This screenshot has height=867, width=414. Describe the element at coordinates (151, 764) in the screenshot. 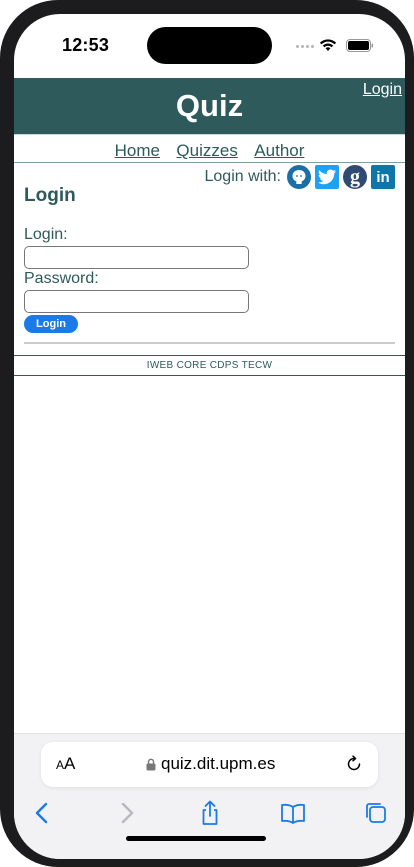

I see `lock-icon` at that location.